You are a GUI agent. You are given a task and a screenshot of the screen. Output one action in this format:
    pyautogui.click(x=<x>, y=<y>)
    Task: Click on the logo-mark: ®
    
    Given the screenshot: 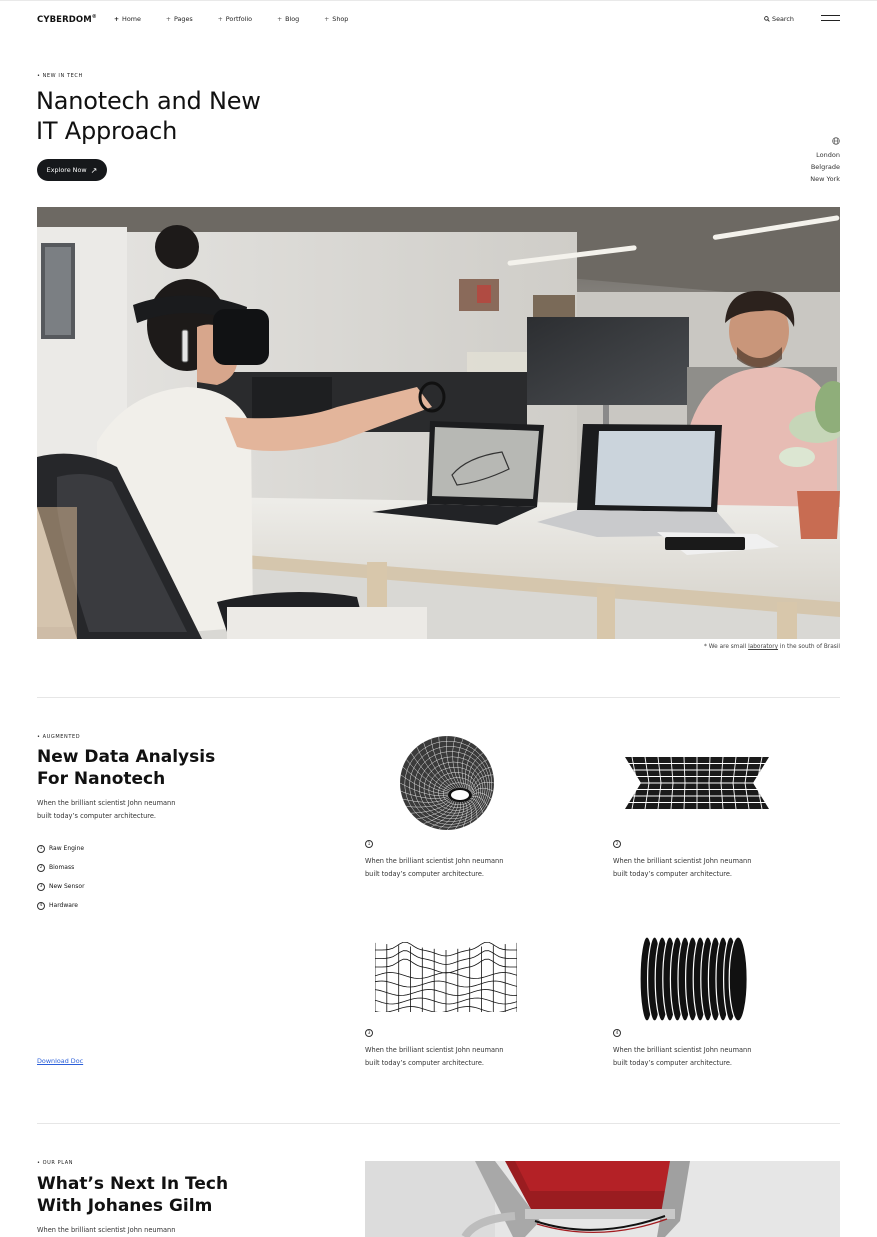 What is the action you would take?
    pyautogui.click(x=94, y=17)
    